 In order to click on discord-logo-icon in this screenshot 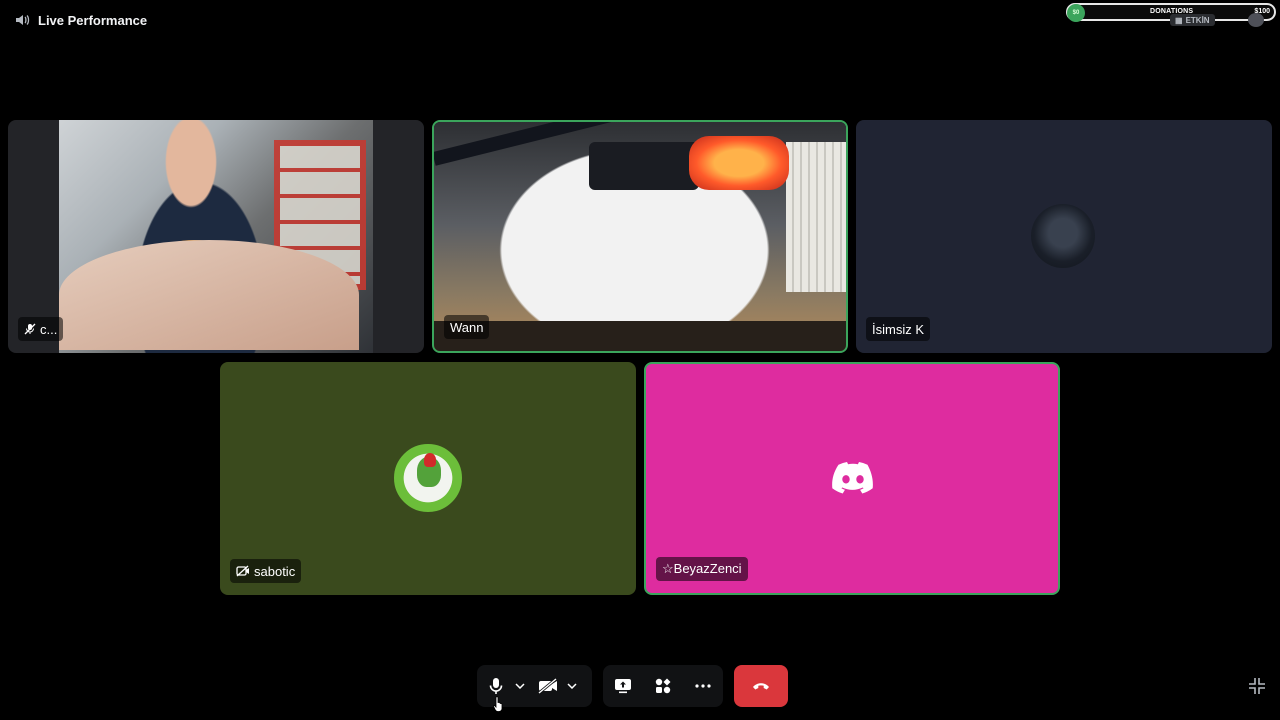, I will do `click(853, 480)`.